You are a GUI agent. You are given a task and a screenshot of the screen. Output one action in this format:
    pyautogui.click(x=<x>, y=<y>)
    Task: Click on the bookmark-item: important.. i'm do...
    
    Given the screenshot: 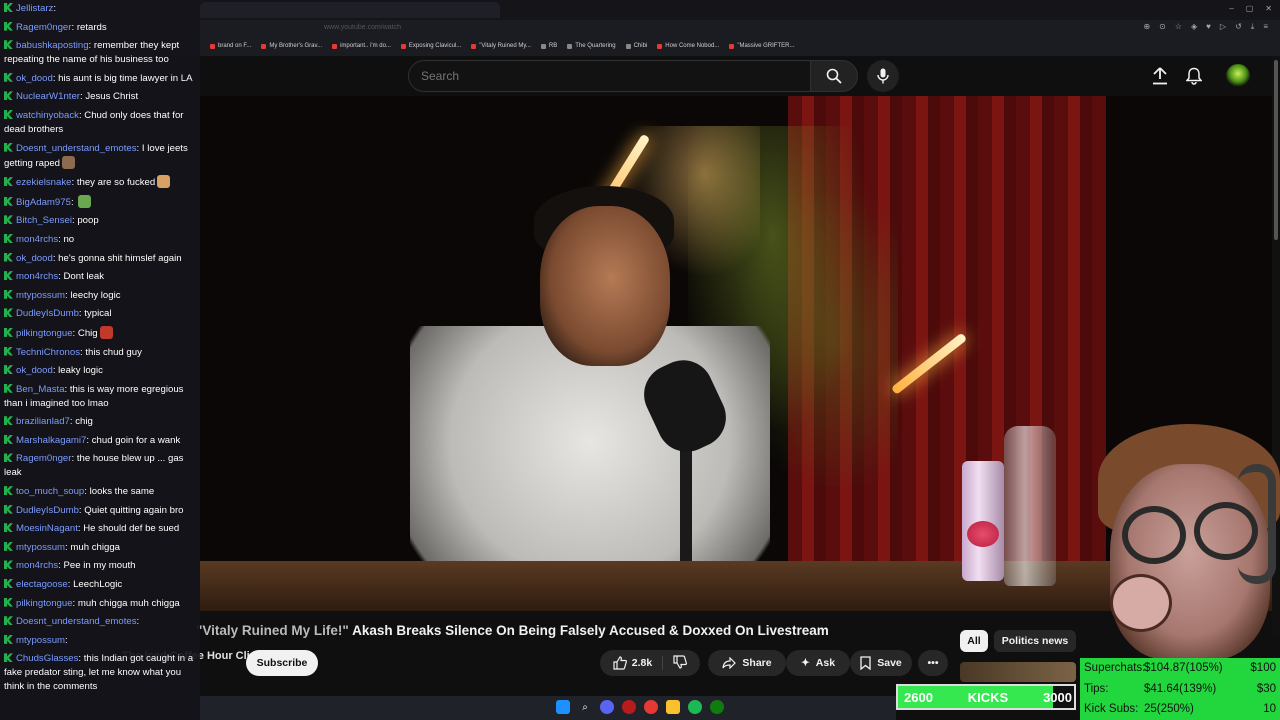 What is the action you would take?
    pyautogui.click(x=356, y=46)
    